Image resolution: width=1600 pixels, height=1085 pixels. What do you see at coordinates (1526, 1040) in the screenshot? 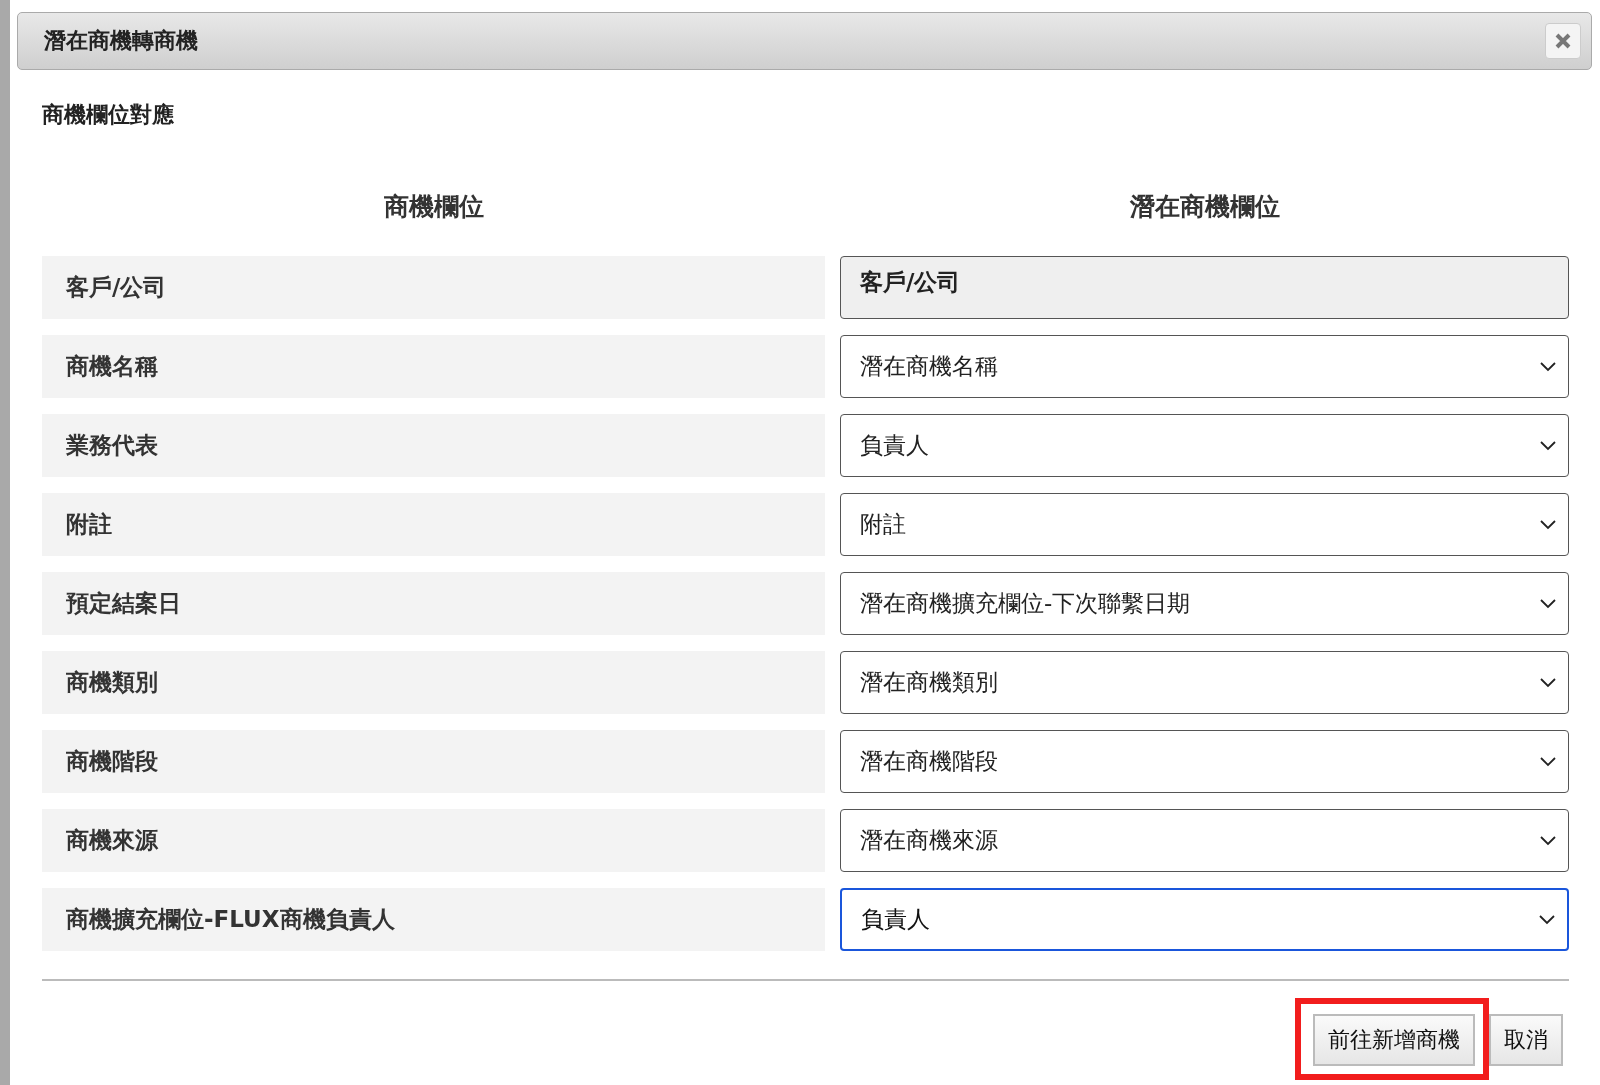
I see `action-button: 取消` at bounding box center [1526, 1040].